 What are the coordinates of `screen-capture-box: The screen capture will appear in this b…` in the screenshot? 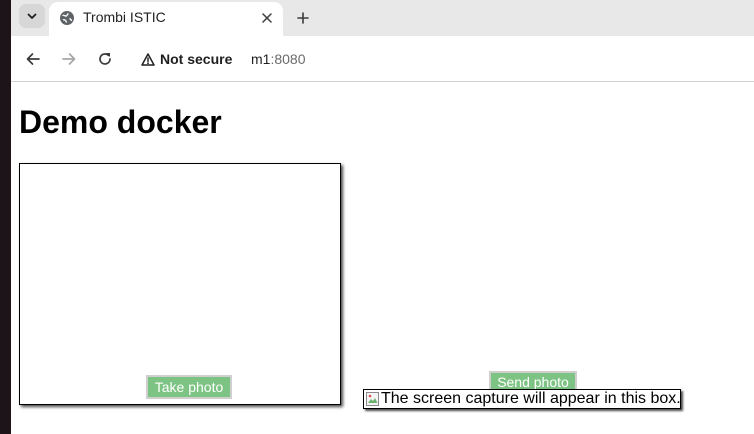 It's located at (522, 399).